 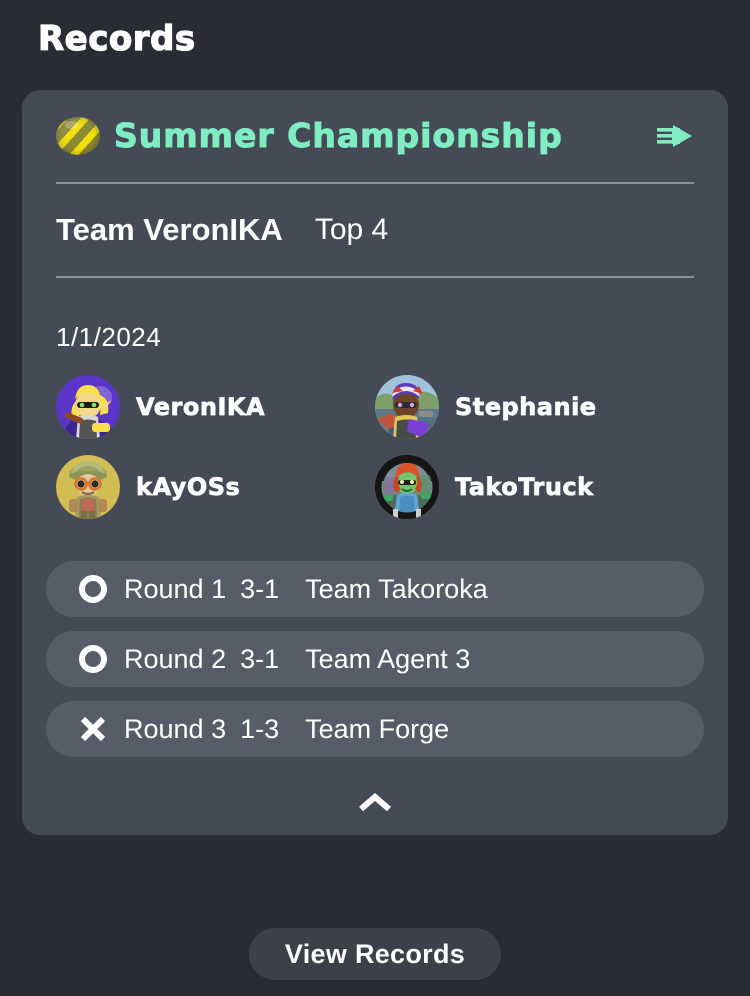 I want to click on striped-medal-icon, so click(x=78, y=136).